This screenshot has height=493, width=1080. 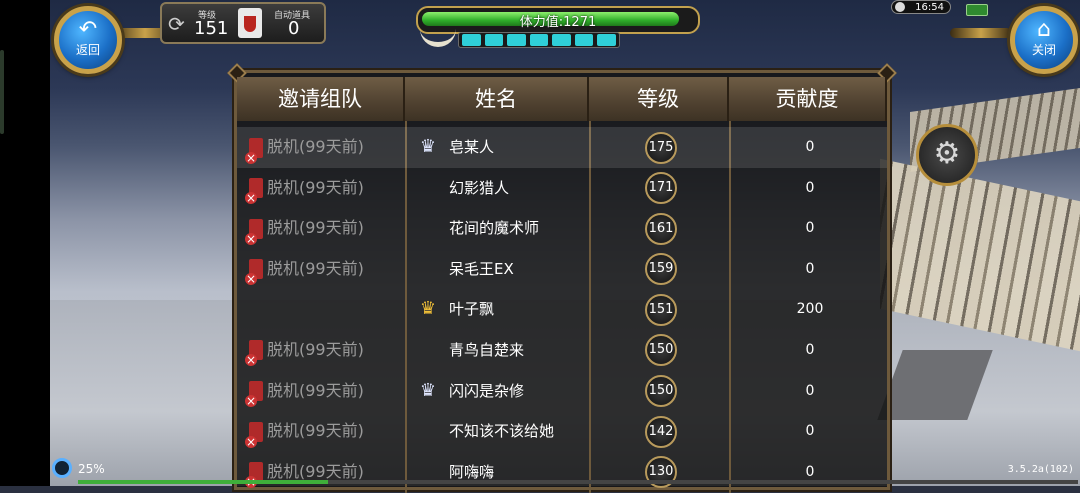 What do you see at coordinates (497, 99) in the screenshot?
I see `header-name: 姓名` at bounding box center [497, 99].